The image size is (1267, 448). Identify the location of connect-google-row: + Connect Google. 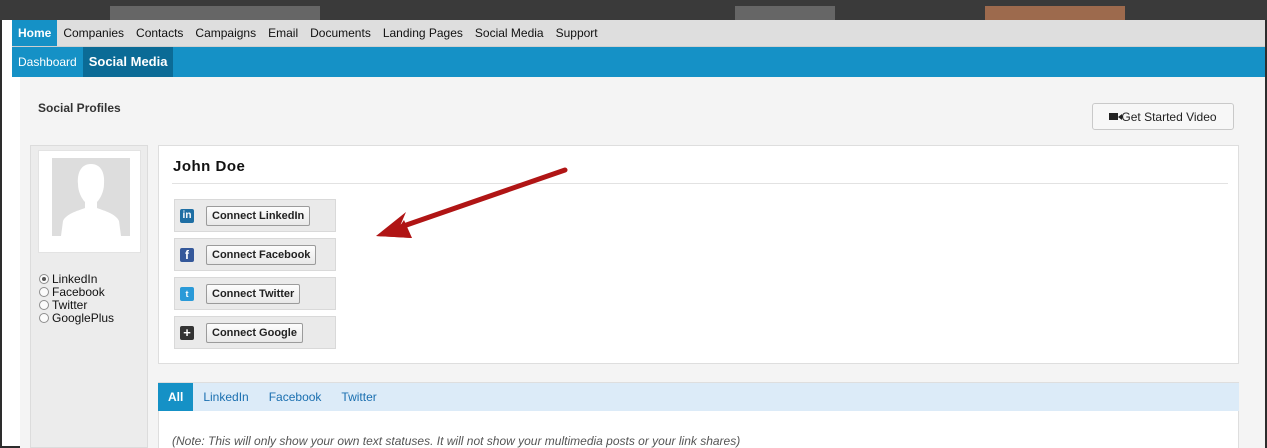
(255, 332).